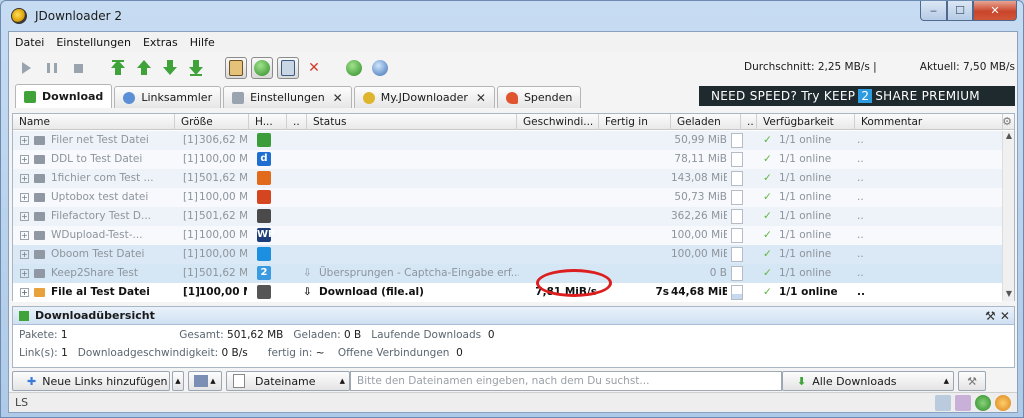 The image size is (1024, 418). I want to click on speed-limit-icon, so click(1003, 403).